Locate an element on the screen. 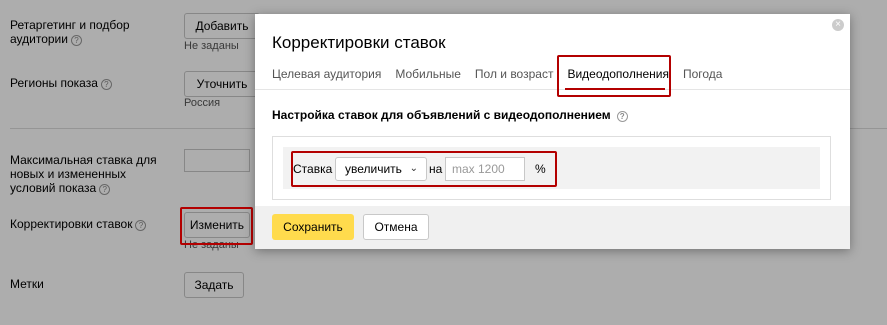  modal-footer: Сохранить Отмена is located at coordinates (552, 227).